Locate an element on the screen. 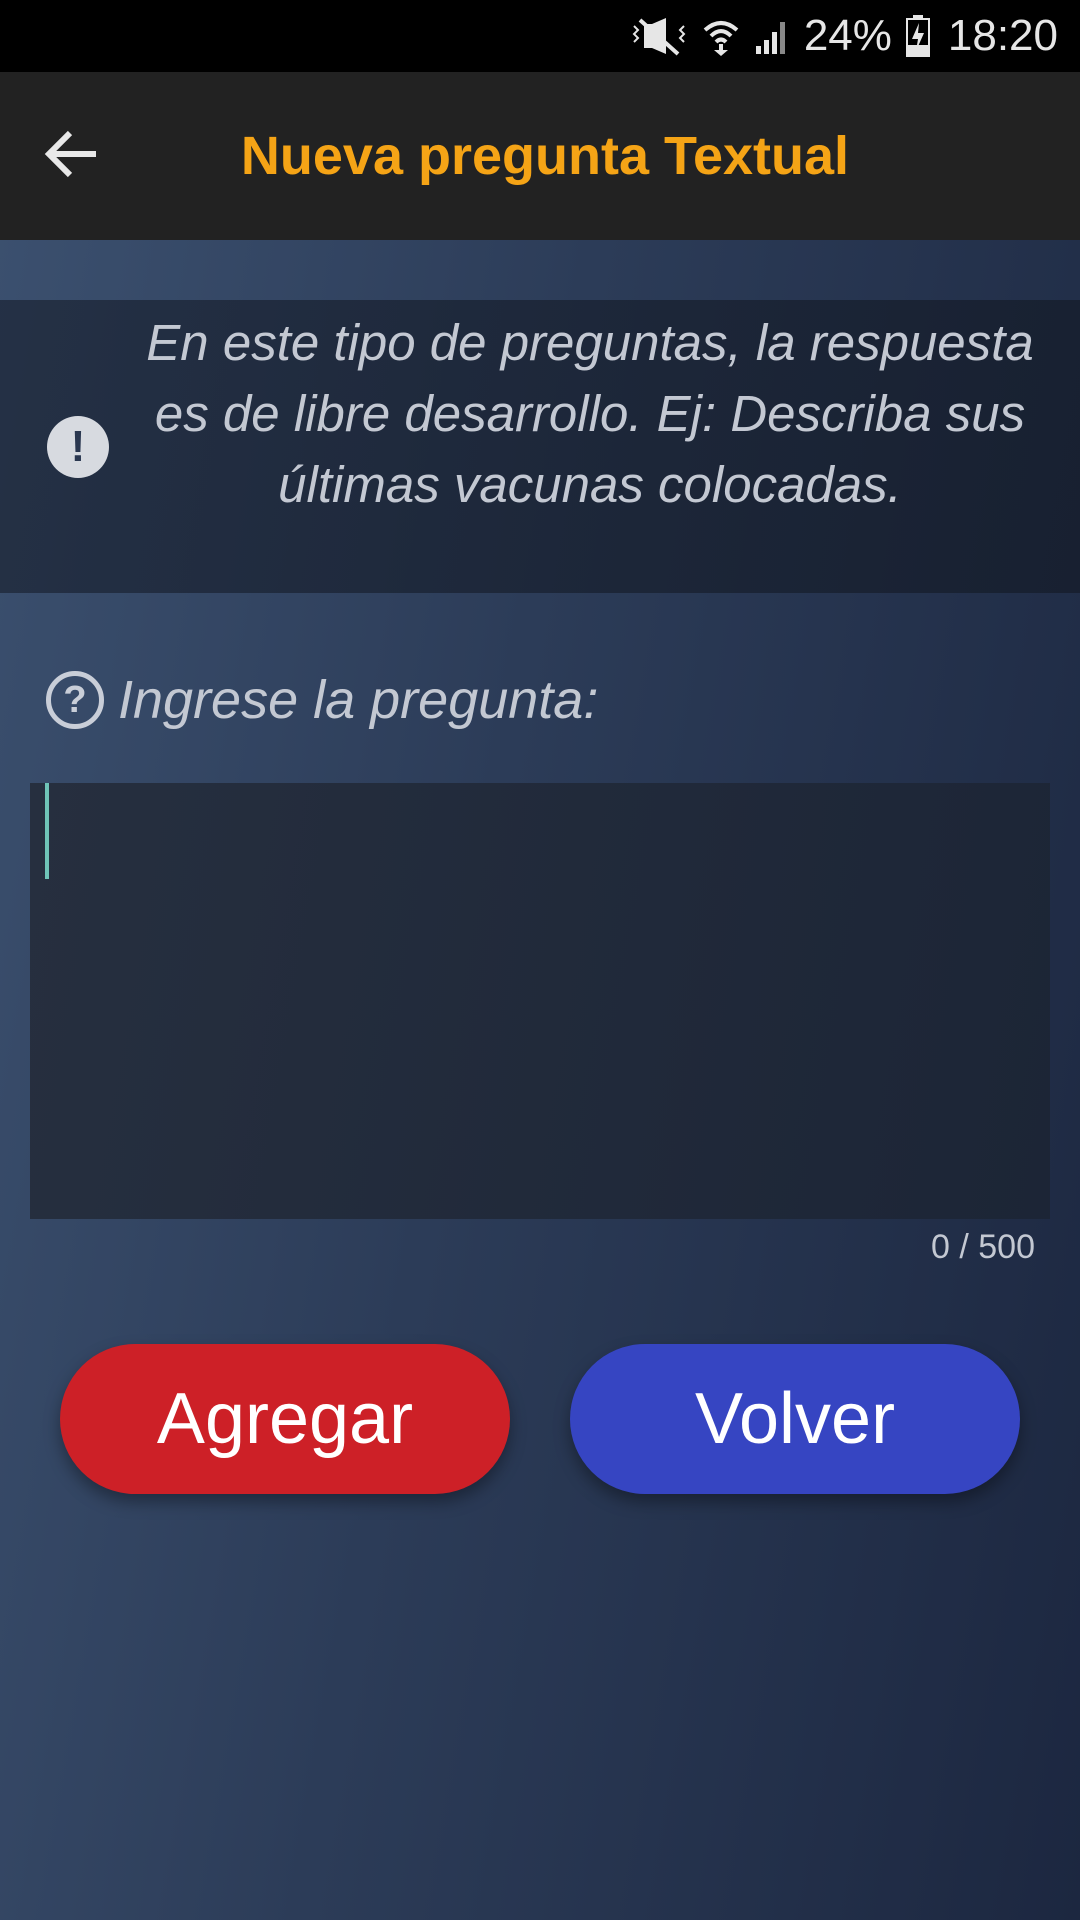 The height and width of the screenshot is (1920, 1080). status-time: 18:20 is located at coordinates (1002, 35).